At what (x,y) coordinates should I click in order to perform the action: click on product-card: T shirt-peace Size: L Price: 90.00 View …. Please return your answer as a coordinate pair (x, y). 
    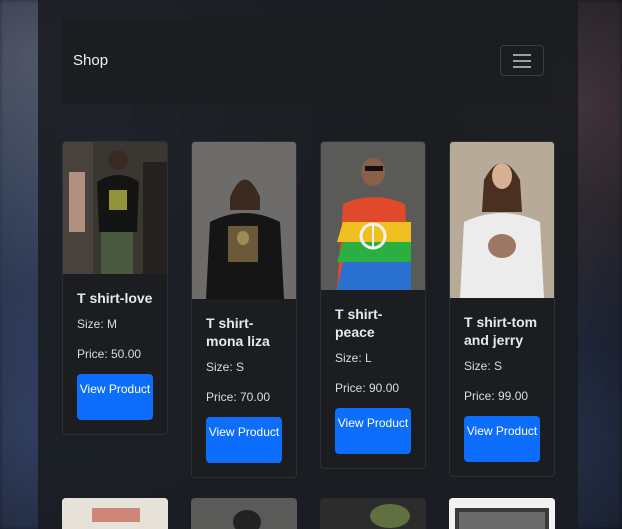
    Looking at the image, I should click on (373, 305).